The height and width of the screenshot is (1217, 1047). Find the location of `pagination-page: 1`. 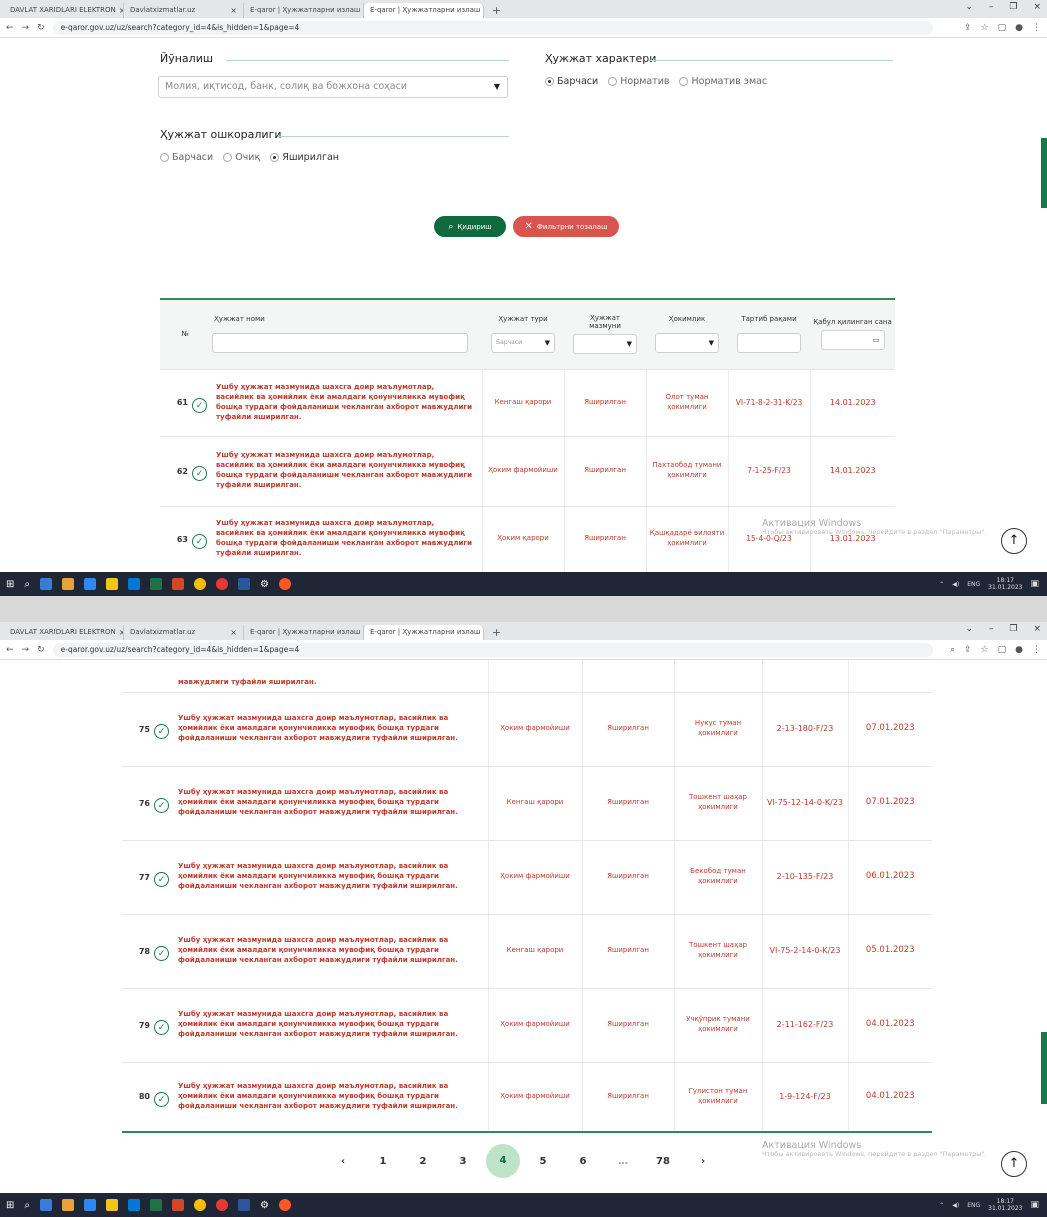

pagination-page: 1 is located at coordinates (383, 1161).